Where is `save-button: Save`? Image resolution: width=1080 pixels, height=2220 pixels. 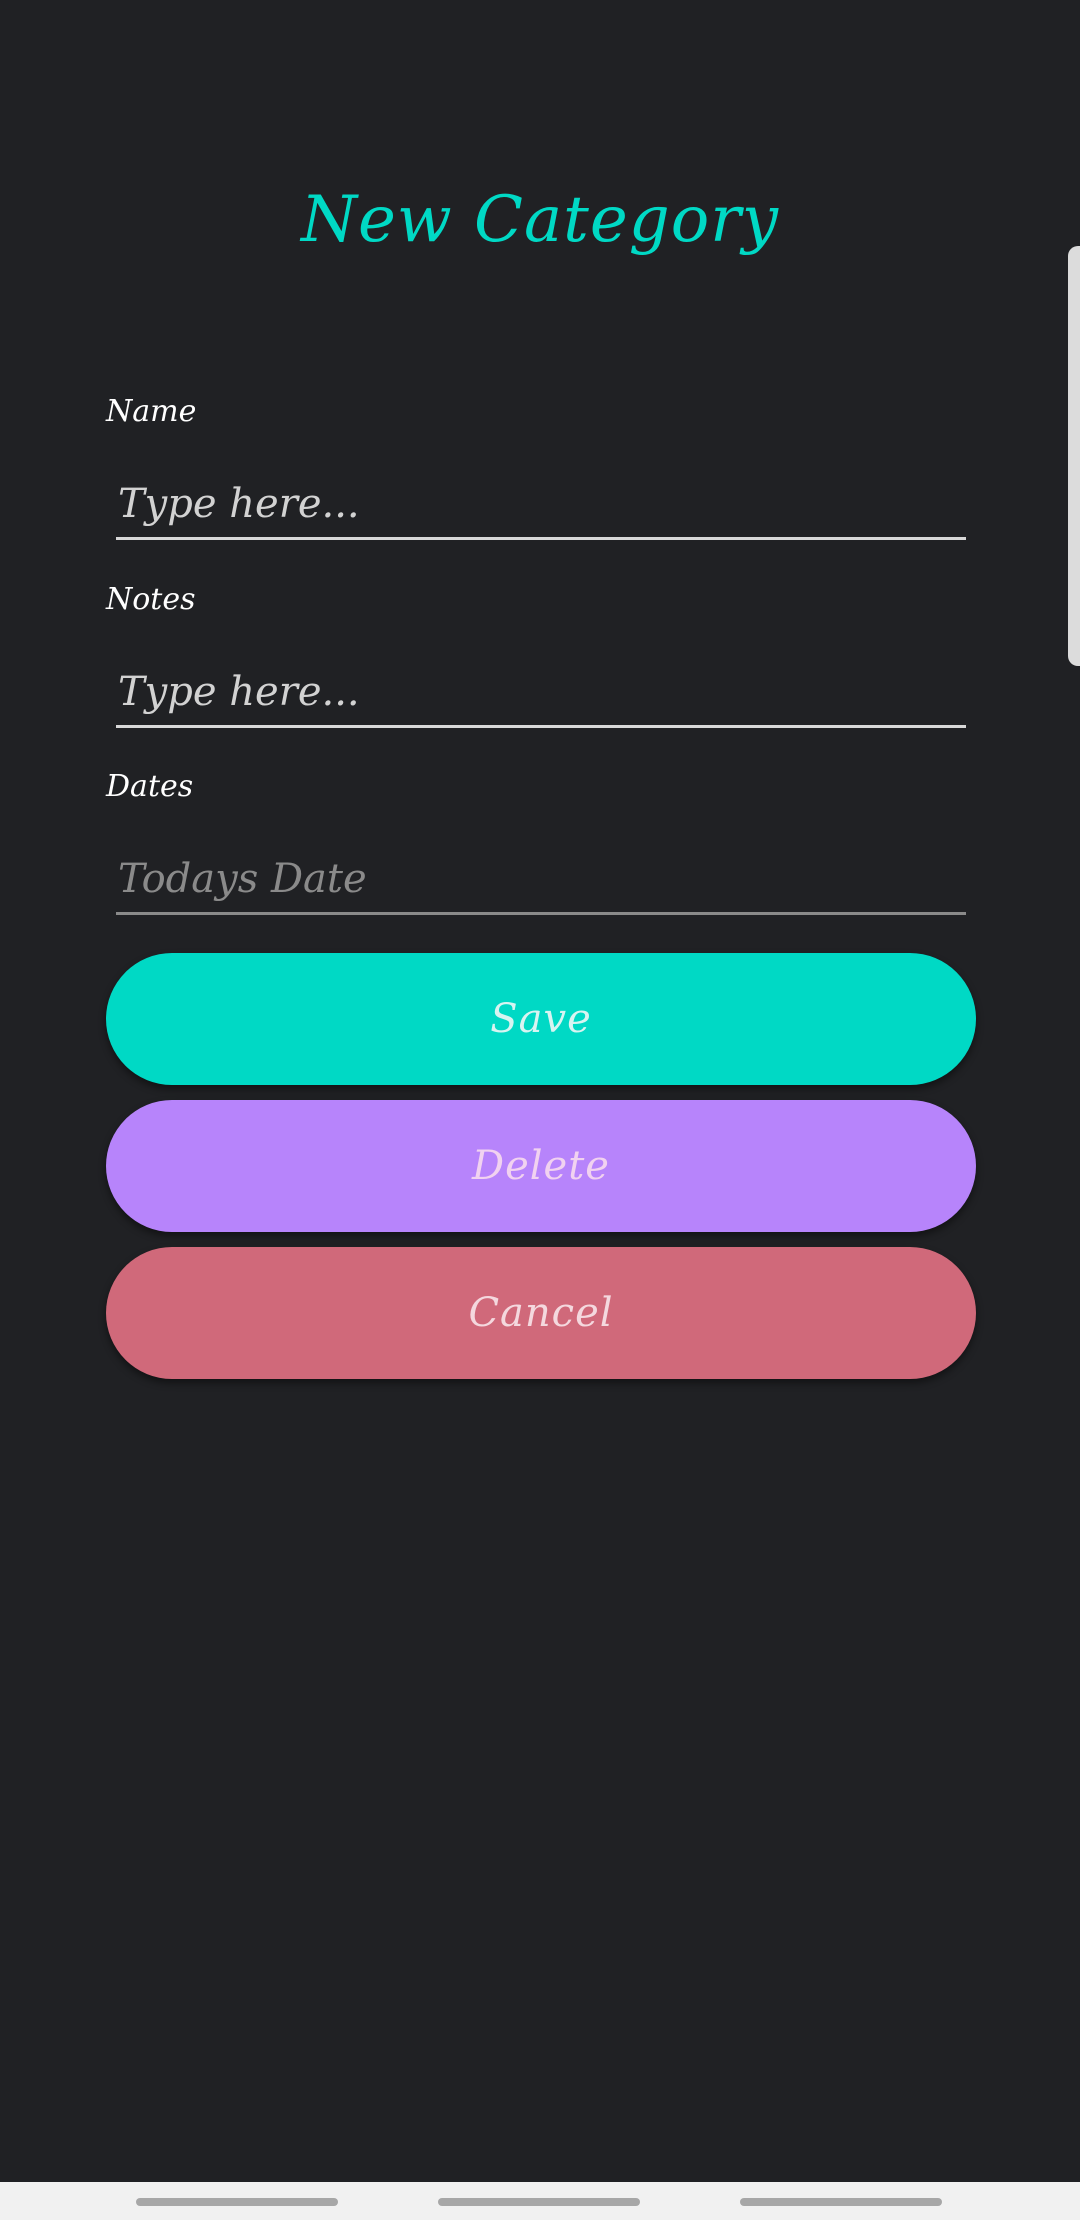 save-button: Save is located at coordinates (541, 1019).